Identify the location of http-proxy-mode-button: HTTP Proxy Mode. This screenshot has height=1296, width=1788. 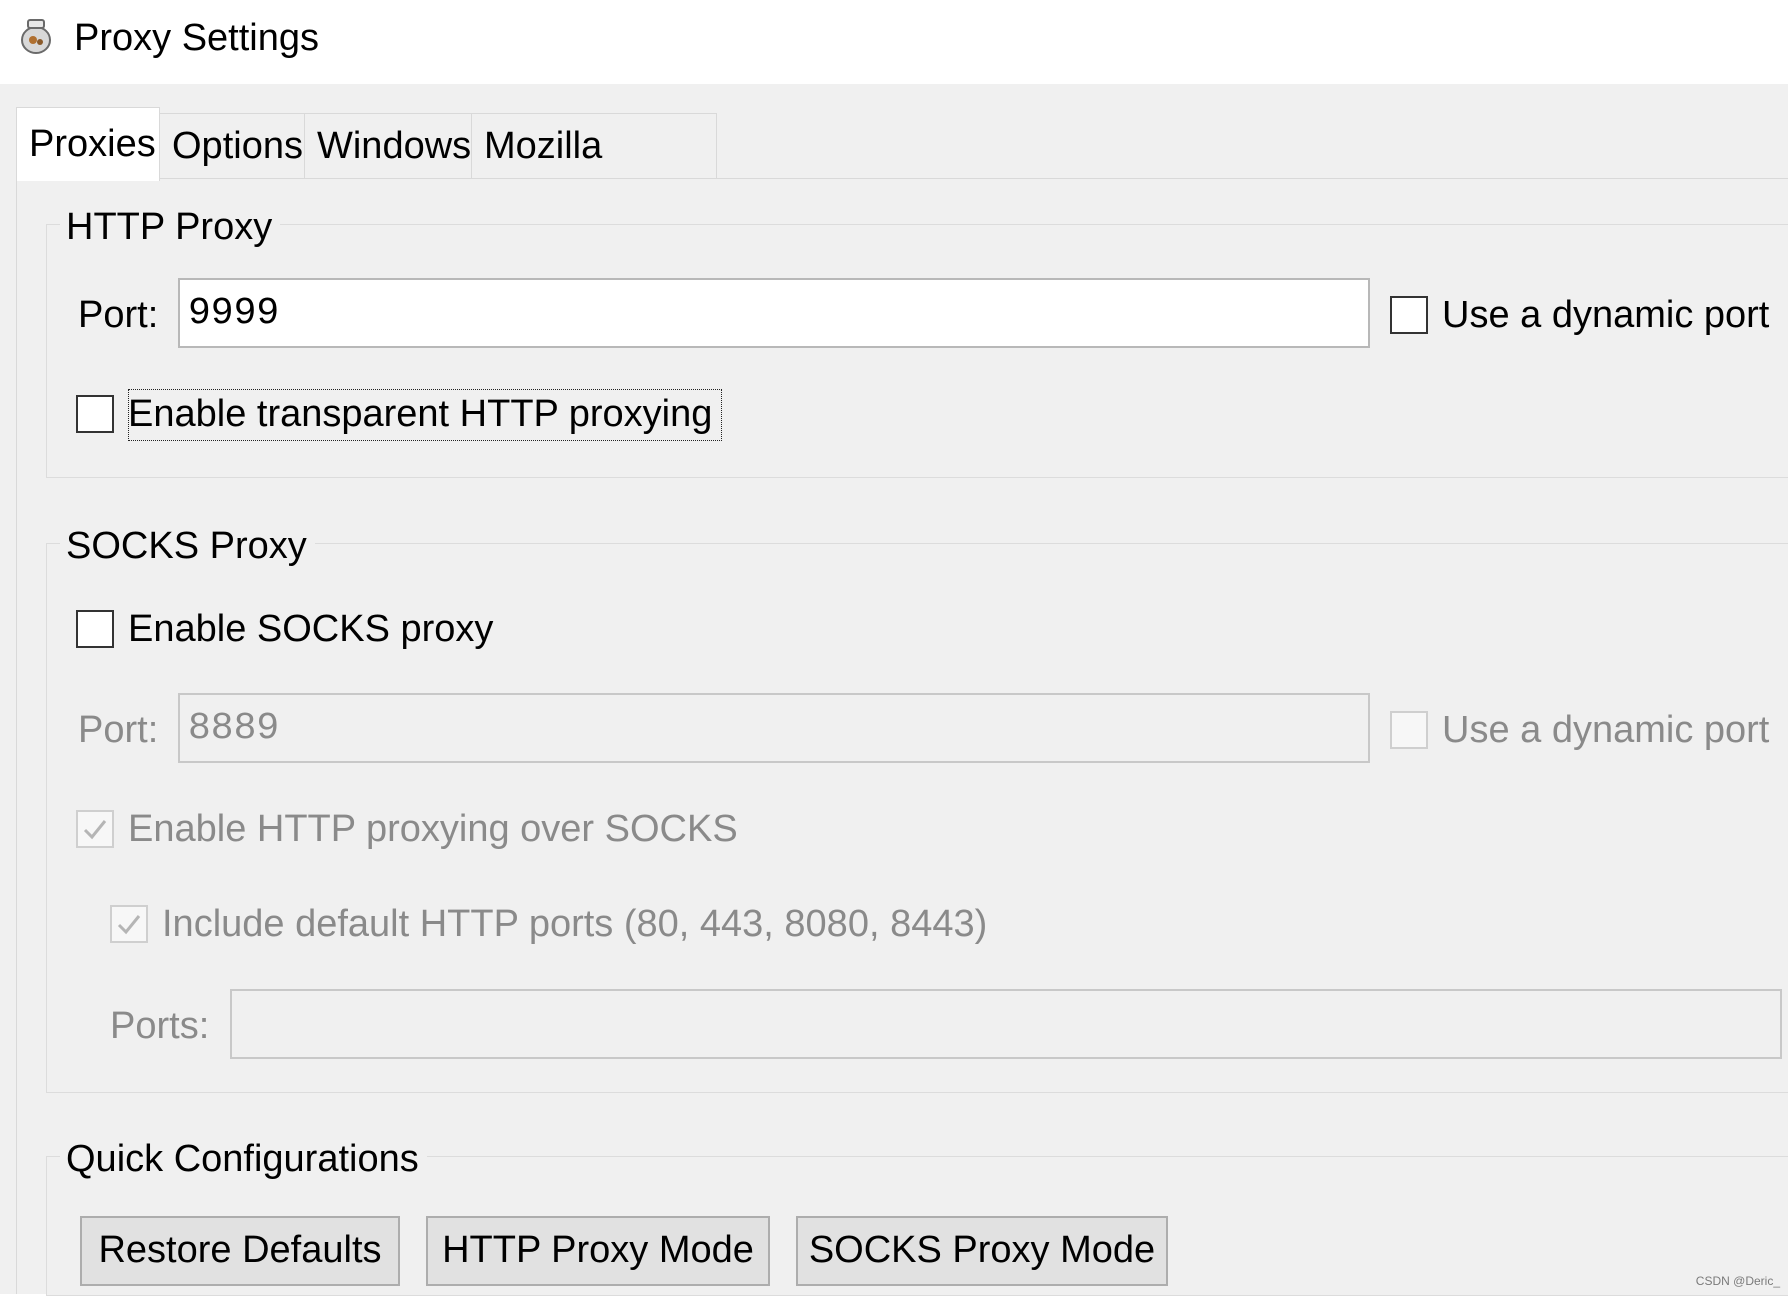
(598, 1251).